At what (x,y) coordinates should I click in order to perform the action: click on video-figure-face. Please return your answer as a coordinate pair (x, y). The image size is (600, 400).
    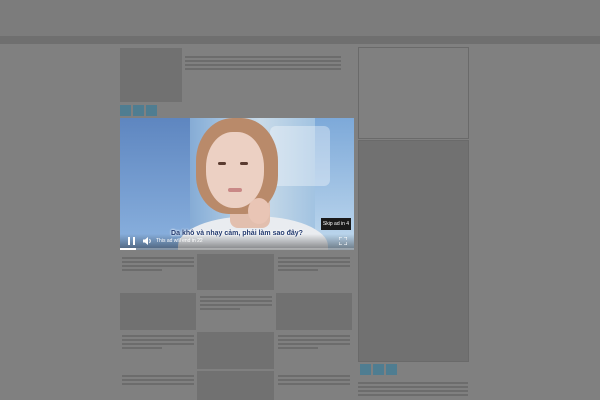
    Looking at the image, I should click on (235, 170).